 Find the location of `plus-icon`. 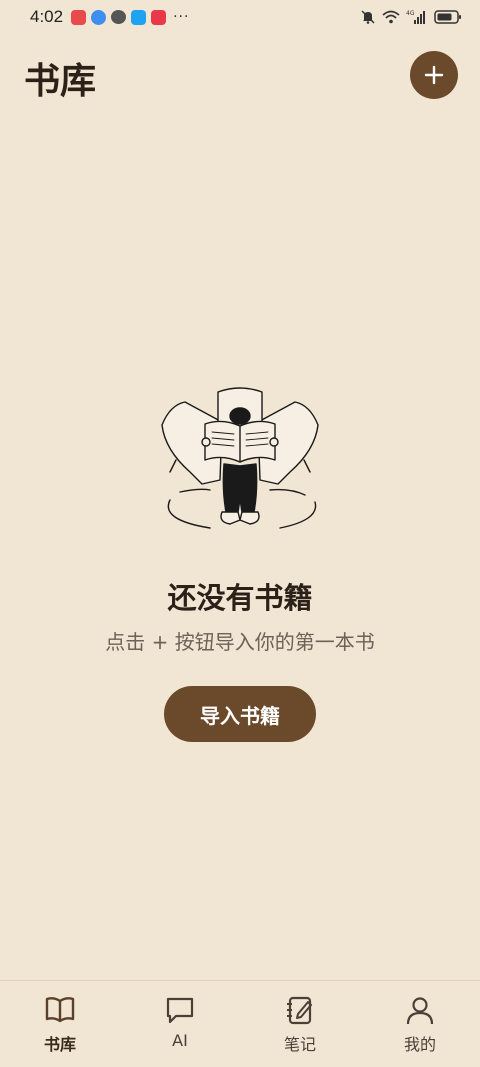

plus-icon is located at coordinates (434, 75).